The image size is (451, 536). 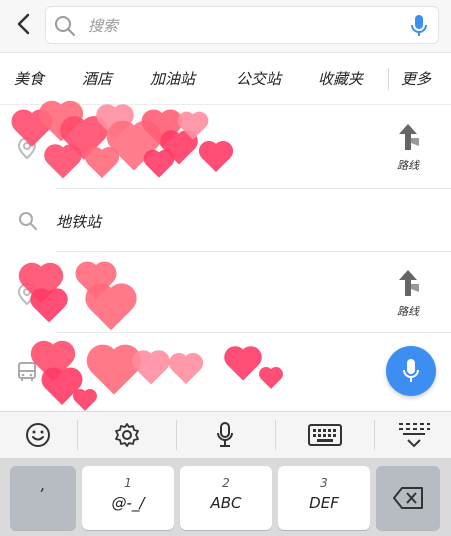 I want to click on top-search-bar: 搜索, so click(x=225, y=26).